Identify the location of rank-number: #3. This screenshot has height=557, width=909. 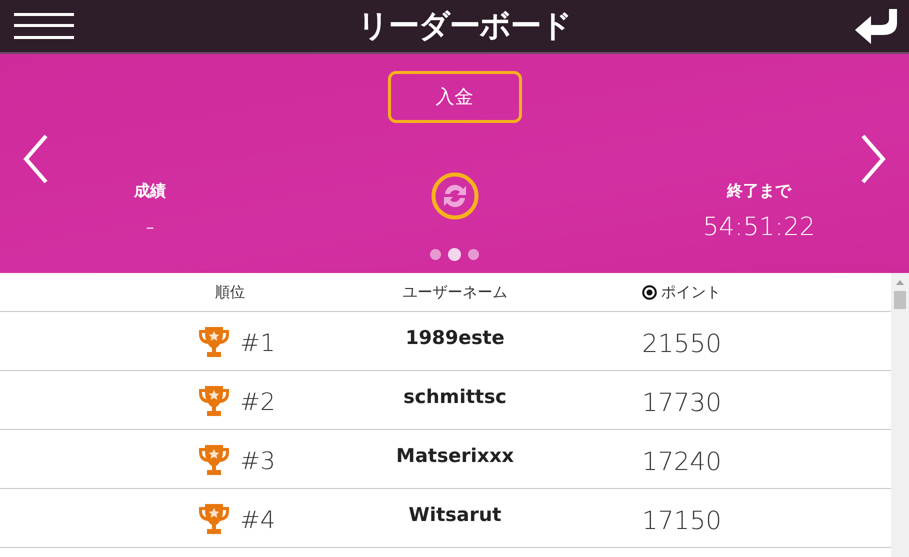
(258, 461).